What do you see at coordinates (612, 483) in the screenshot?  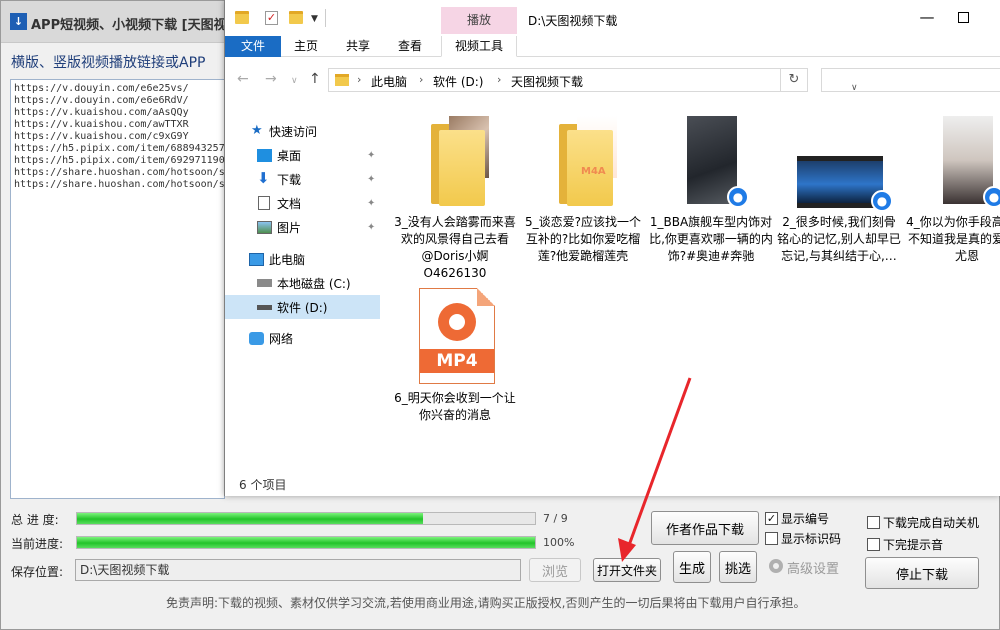 I see `status-bar: 6 个项目` at bounding box center [612, 483].